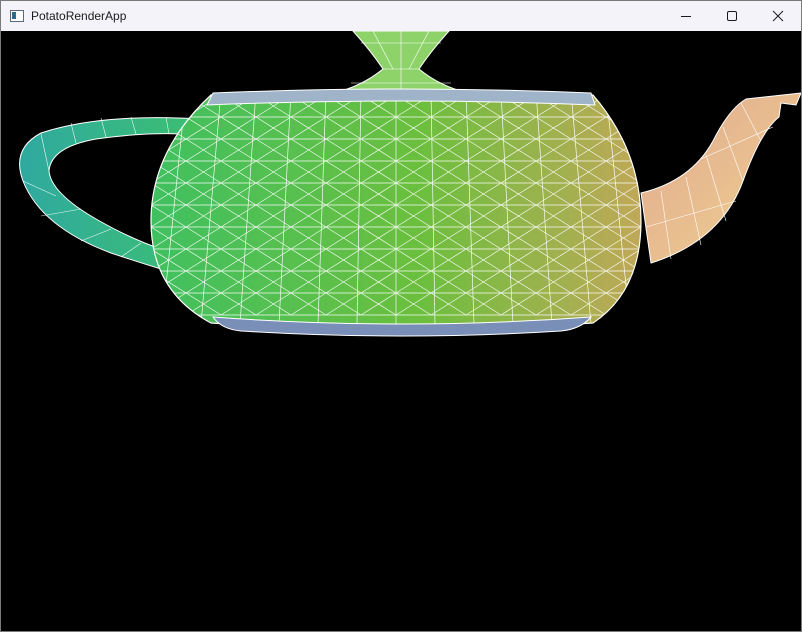 This screenshot has height=632, width=802. I want to click on close-button, so click(778, 16).